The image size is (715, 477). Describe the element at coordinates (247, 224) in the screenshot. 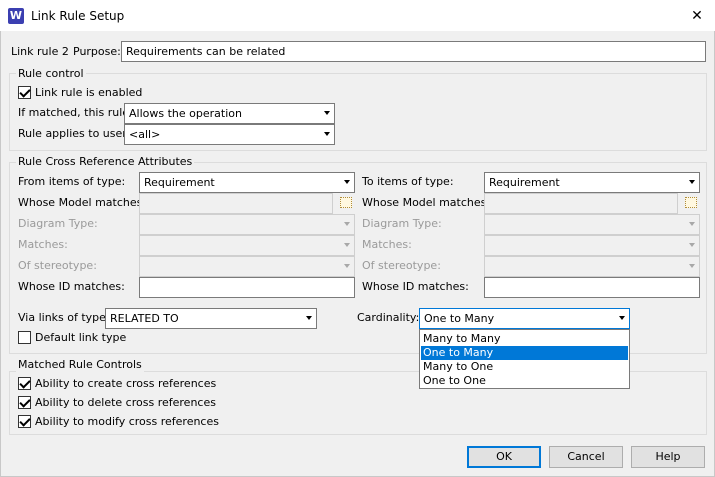

I see `from-diagram-select` at that location.